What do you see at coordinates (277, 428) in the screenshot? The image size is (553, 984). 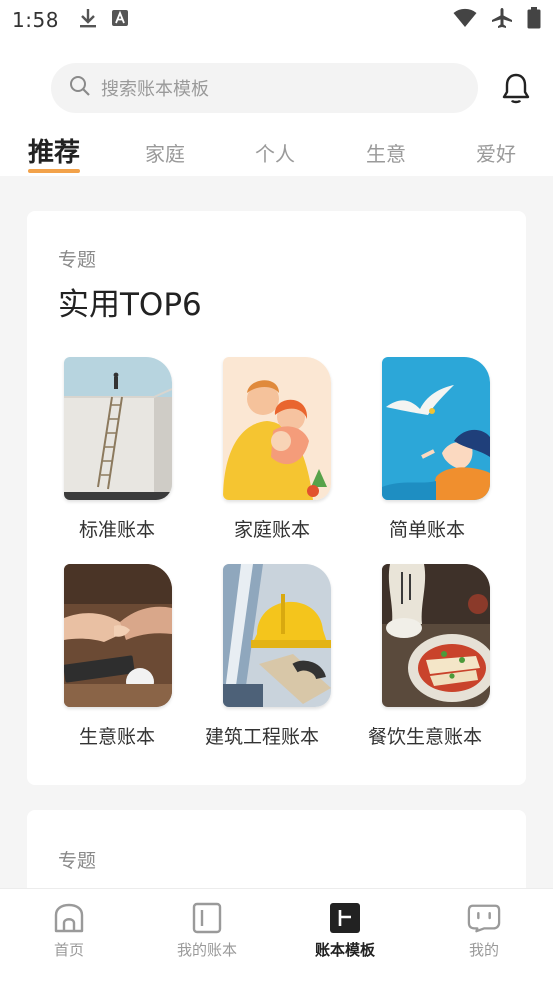 I see `family-hug-image` at bounding box center [277, 428].